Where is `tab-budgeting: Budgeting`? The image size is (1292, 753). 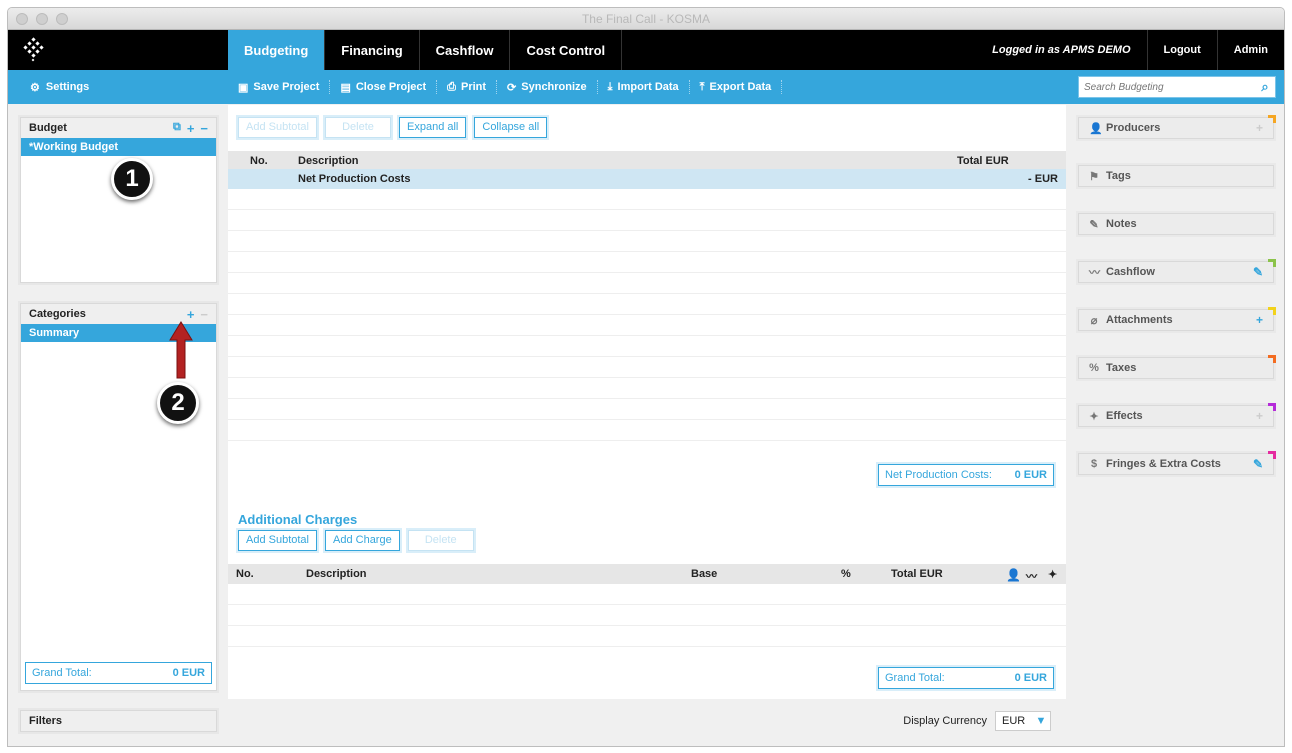
tab-budgeting: Budgeting is located at coordinates (277, 50).